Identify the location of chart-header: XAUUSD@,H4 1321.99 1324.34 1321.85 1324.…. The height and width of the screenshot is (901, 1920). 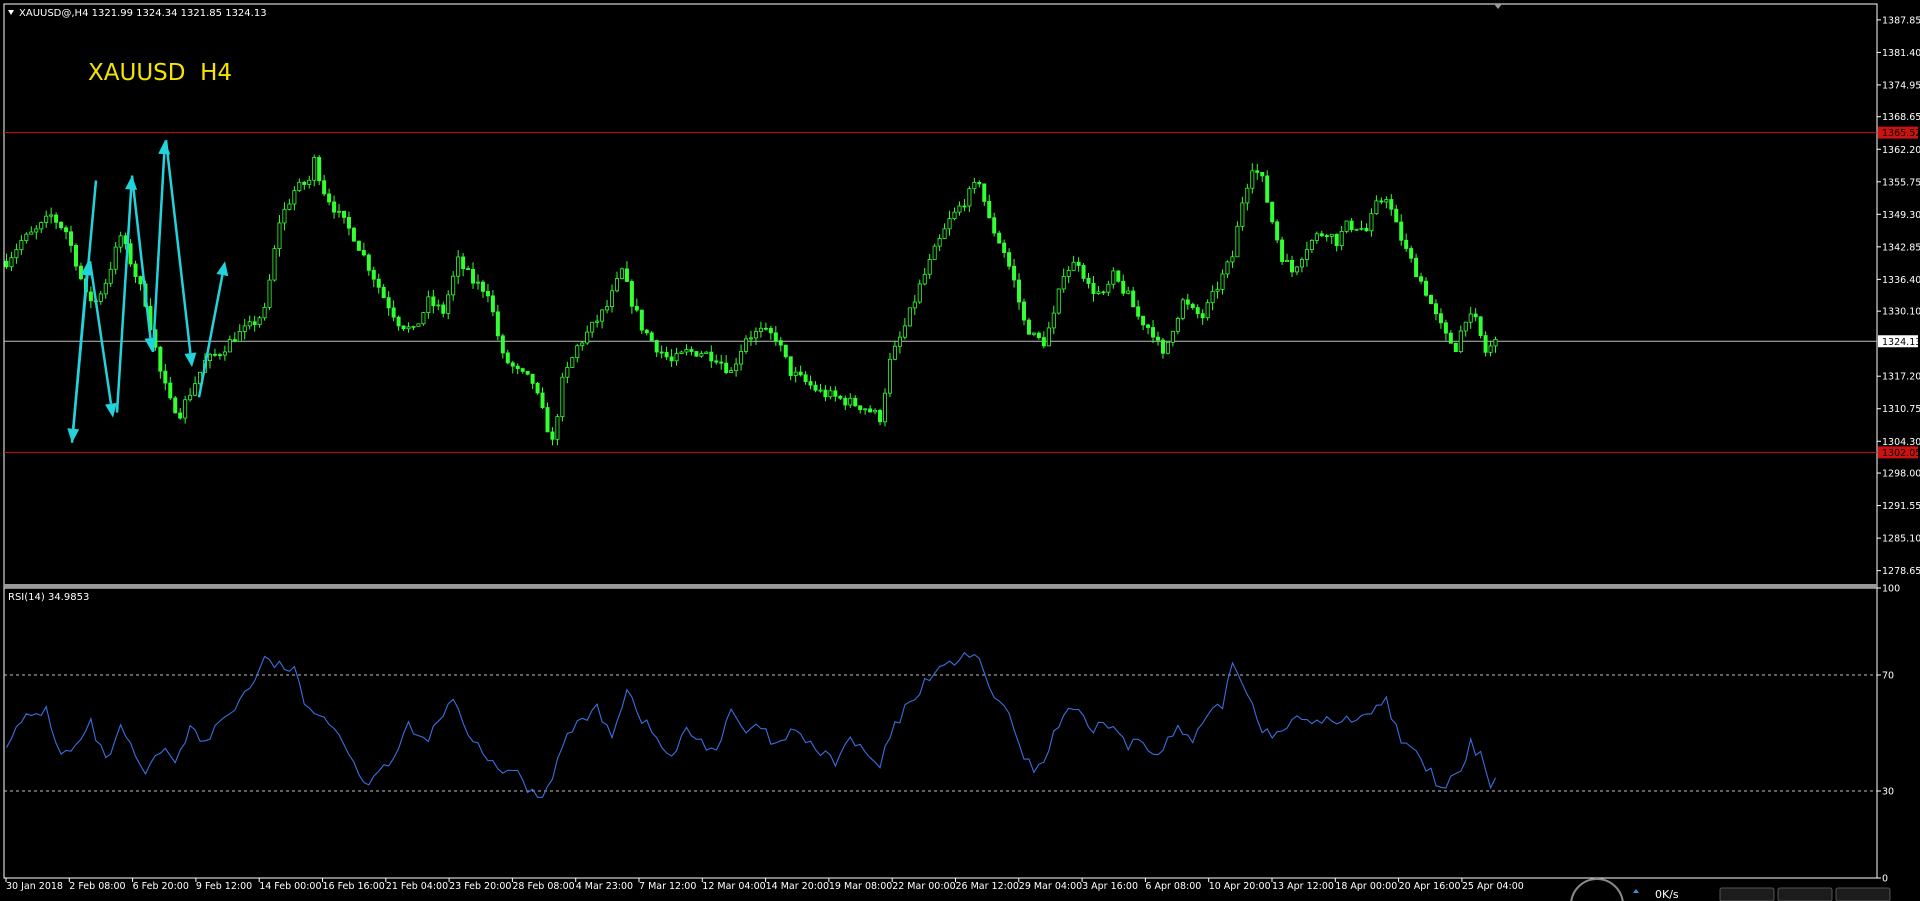
(143, 13).